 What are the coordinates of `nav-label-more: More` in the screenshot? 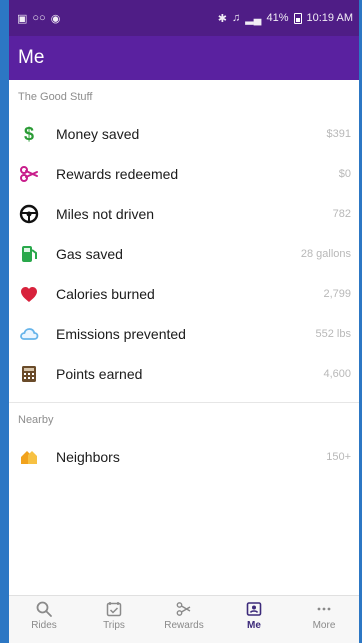 It's located at (324, 625).